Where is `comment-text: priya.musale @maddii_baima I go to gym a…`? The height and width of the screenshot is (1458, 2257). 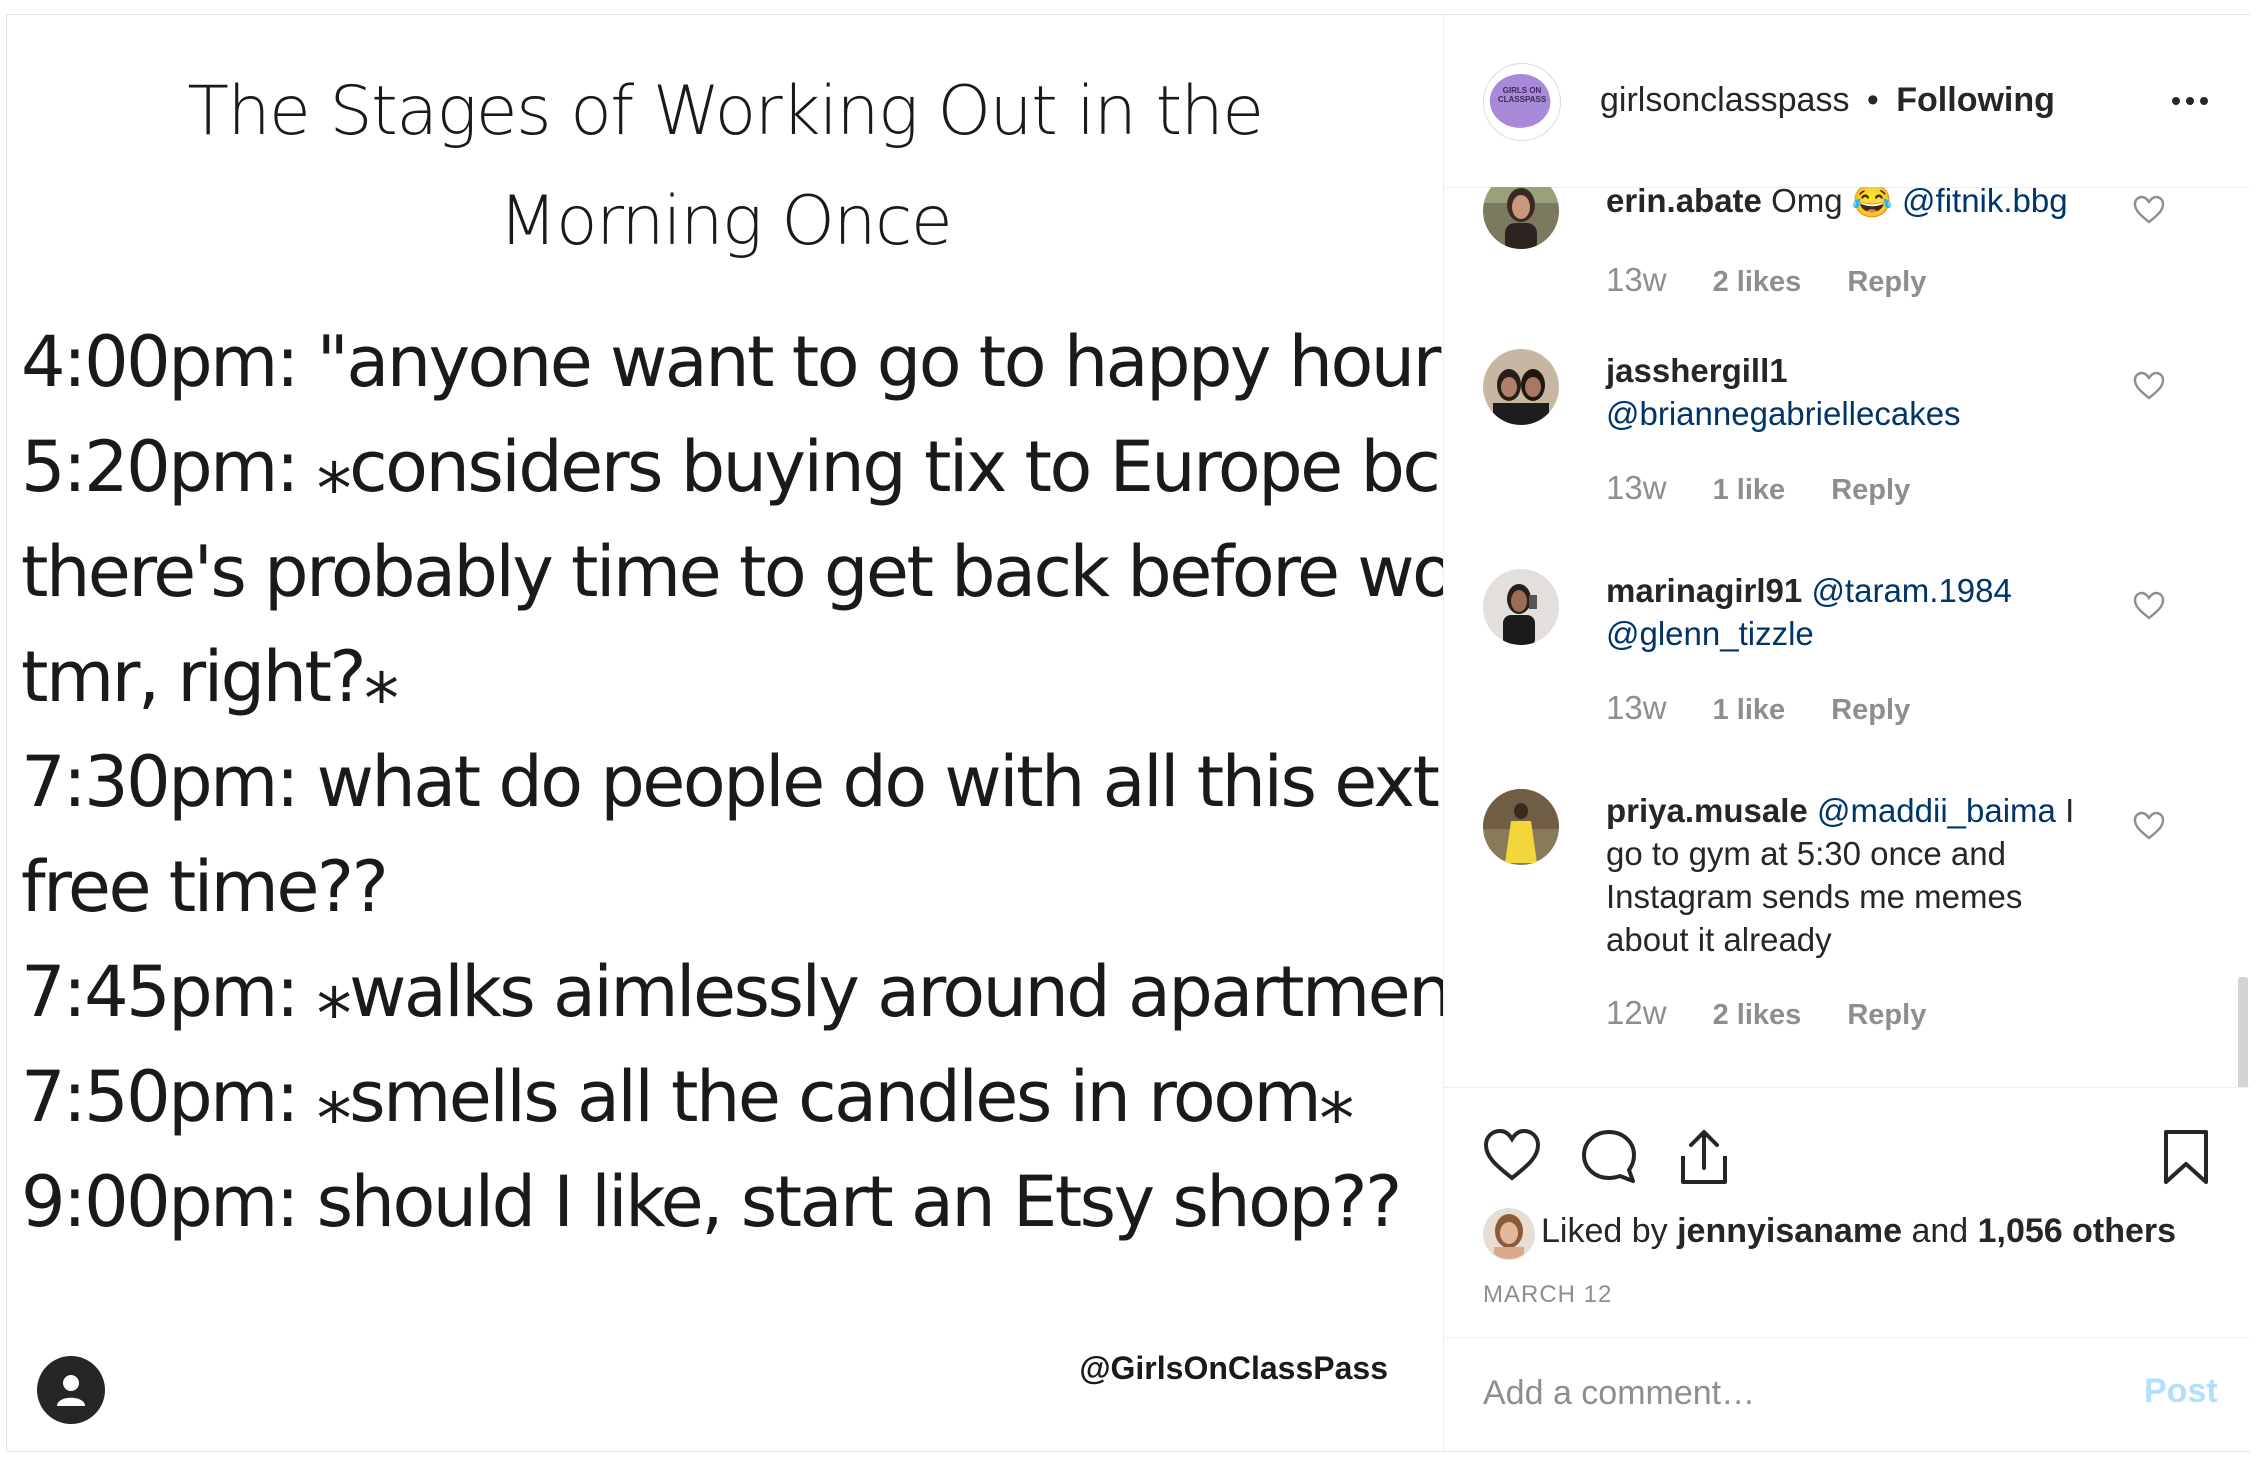
comment-text: priya.musale @maddii_baima I go to gym a… is located at coordinates (1841, 875).